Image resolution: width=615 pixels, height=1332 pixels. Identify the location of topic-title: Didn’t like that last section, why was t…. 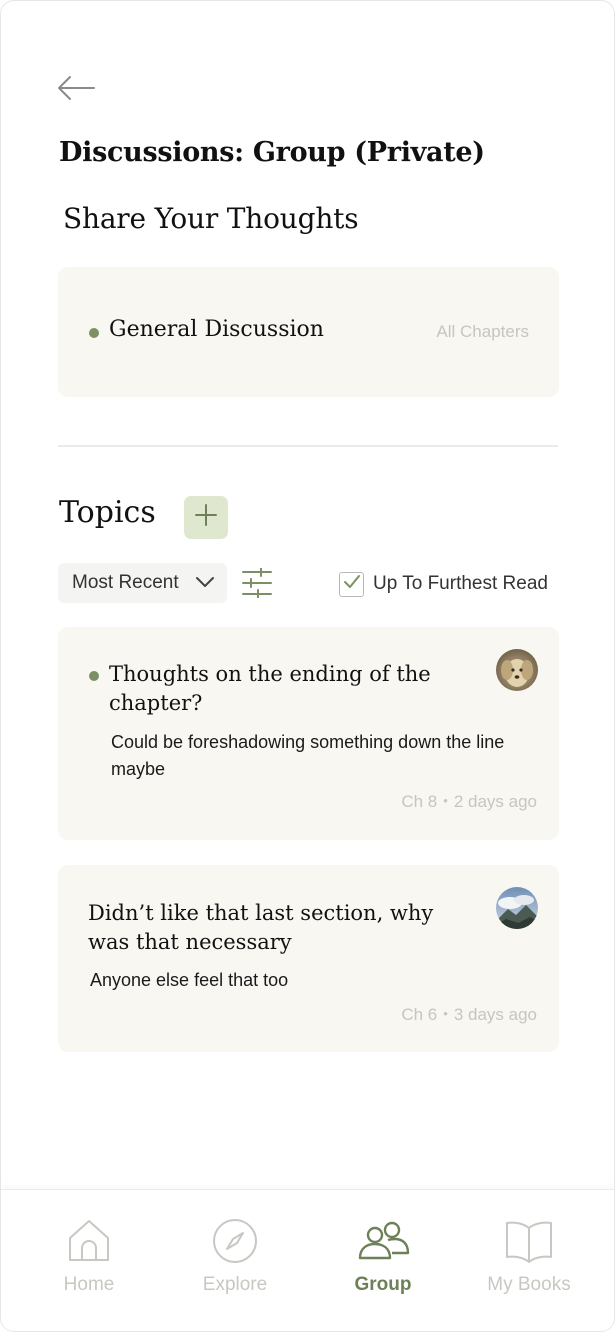
(261, 927).